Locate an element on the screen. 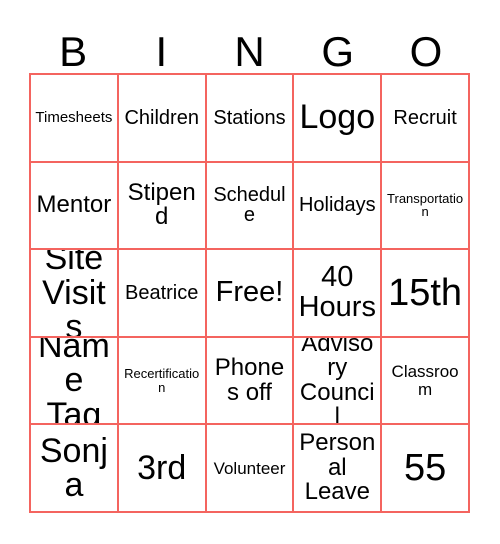 This screenshot has width=500, height=544. bingo-cell-label: Sonja is located at coordinates (73, 468).